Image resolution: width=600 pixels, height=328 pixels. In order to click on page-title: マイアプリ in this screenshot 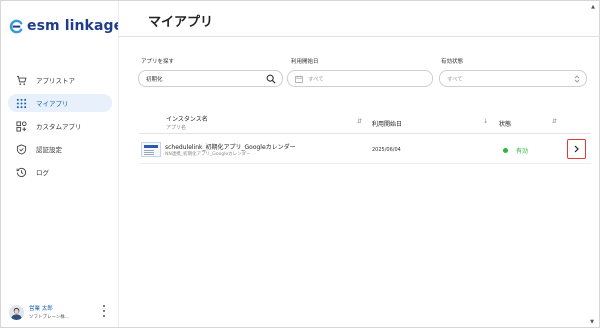, I will do `click(181, 22)`.